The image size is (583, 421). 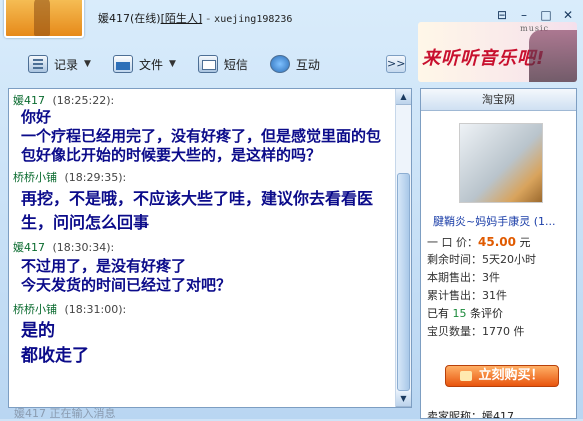 What do you see at coordinates (210, 344) in the screenshot?
I see `message-body: 是的 都收走了` at bounding box center [210, 344].